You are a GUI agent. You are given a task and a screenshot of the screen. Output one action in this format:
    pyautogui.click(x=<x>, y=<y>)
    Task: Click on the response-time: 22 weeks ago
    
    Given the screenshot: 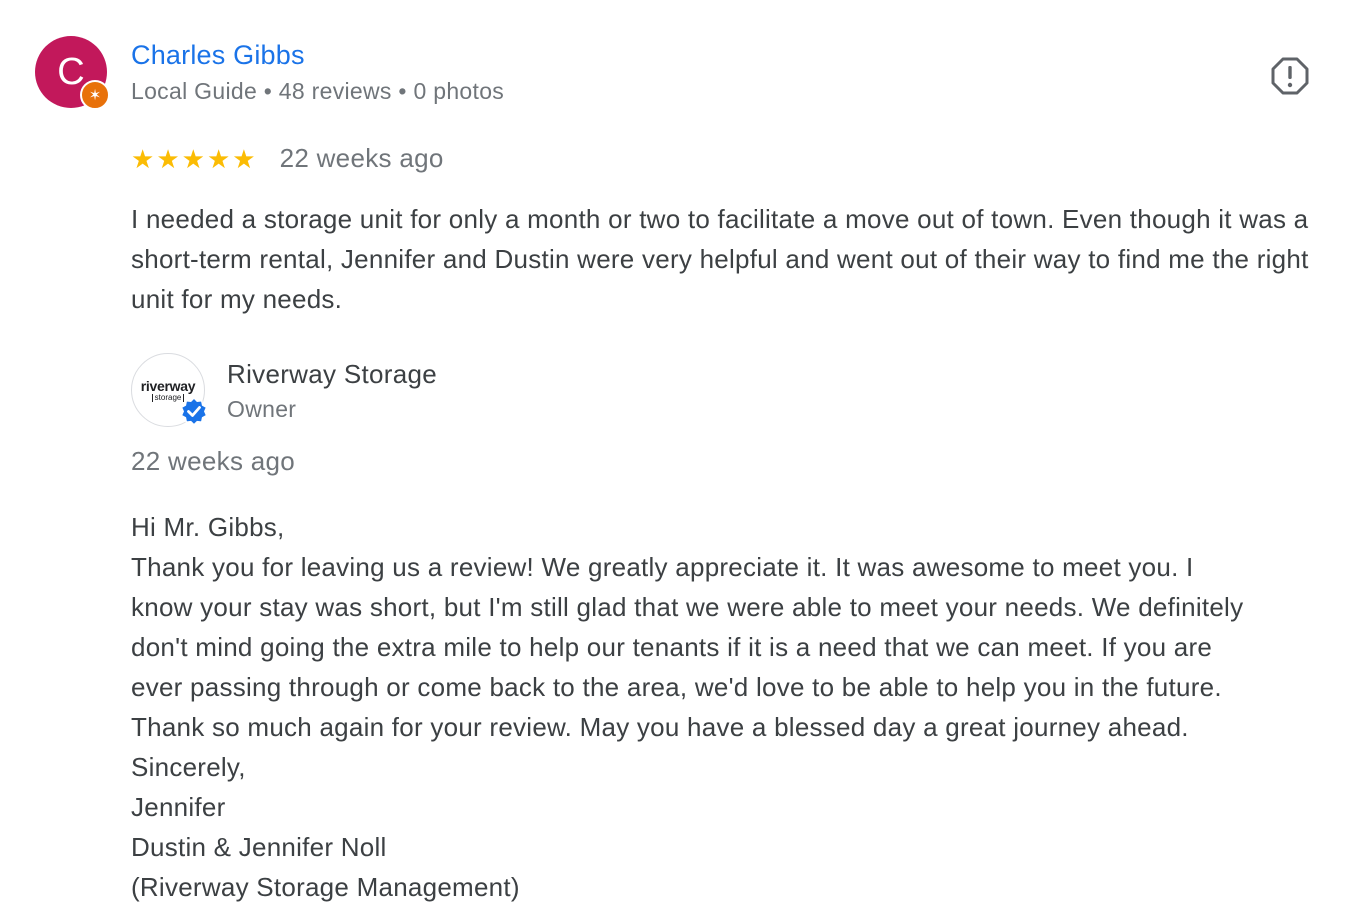 What is the action you would take?
    pyautogui.click(x=213, y=461)
    